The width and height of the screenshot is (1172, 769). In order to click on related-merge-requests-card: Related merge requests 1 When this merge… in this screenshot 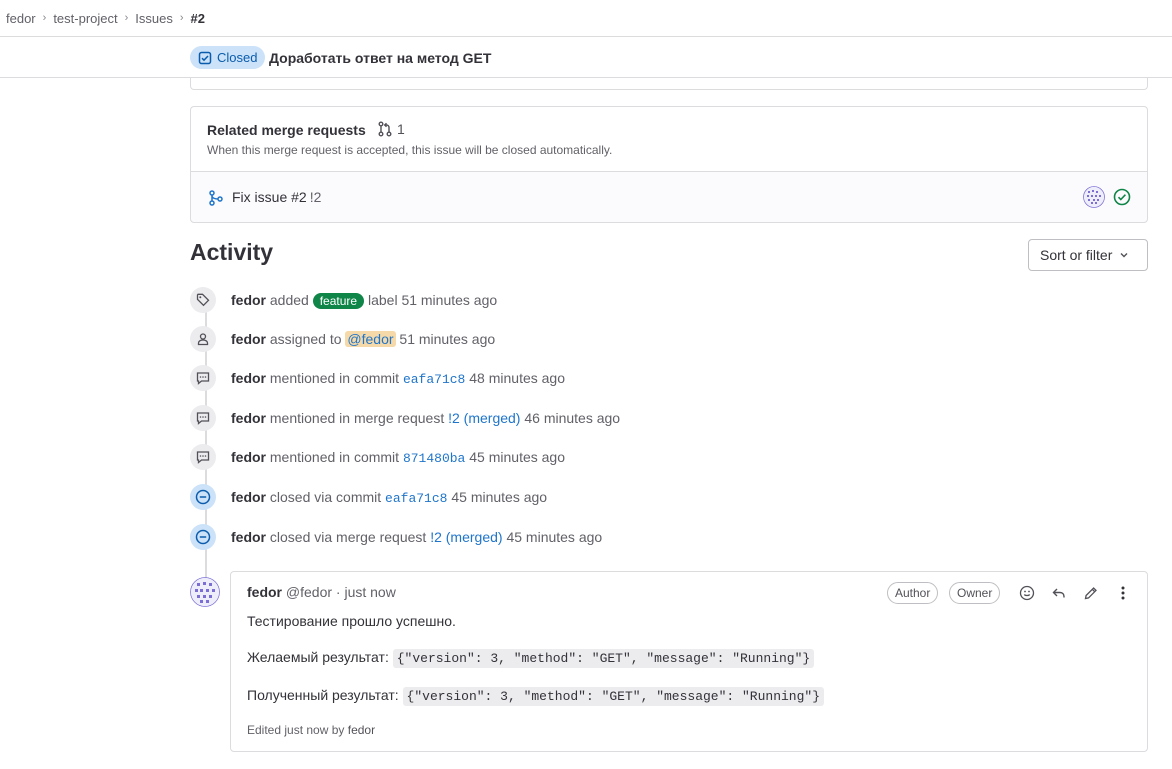, I will do `click(669, 164)`.